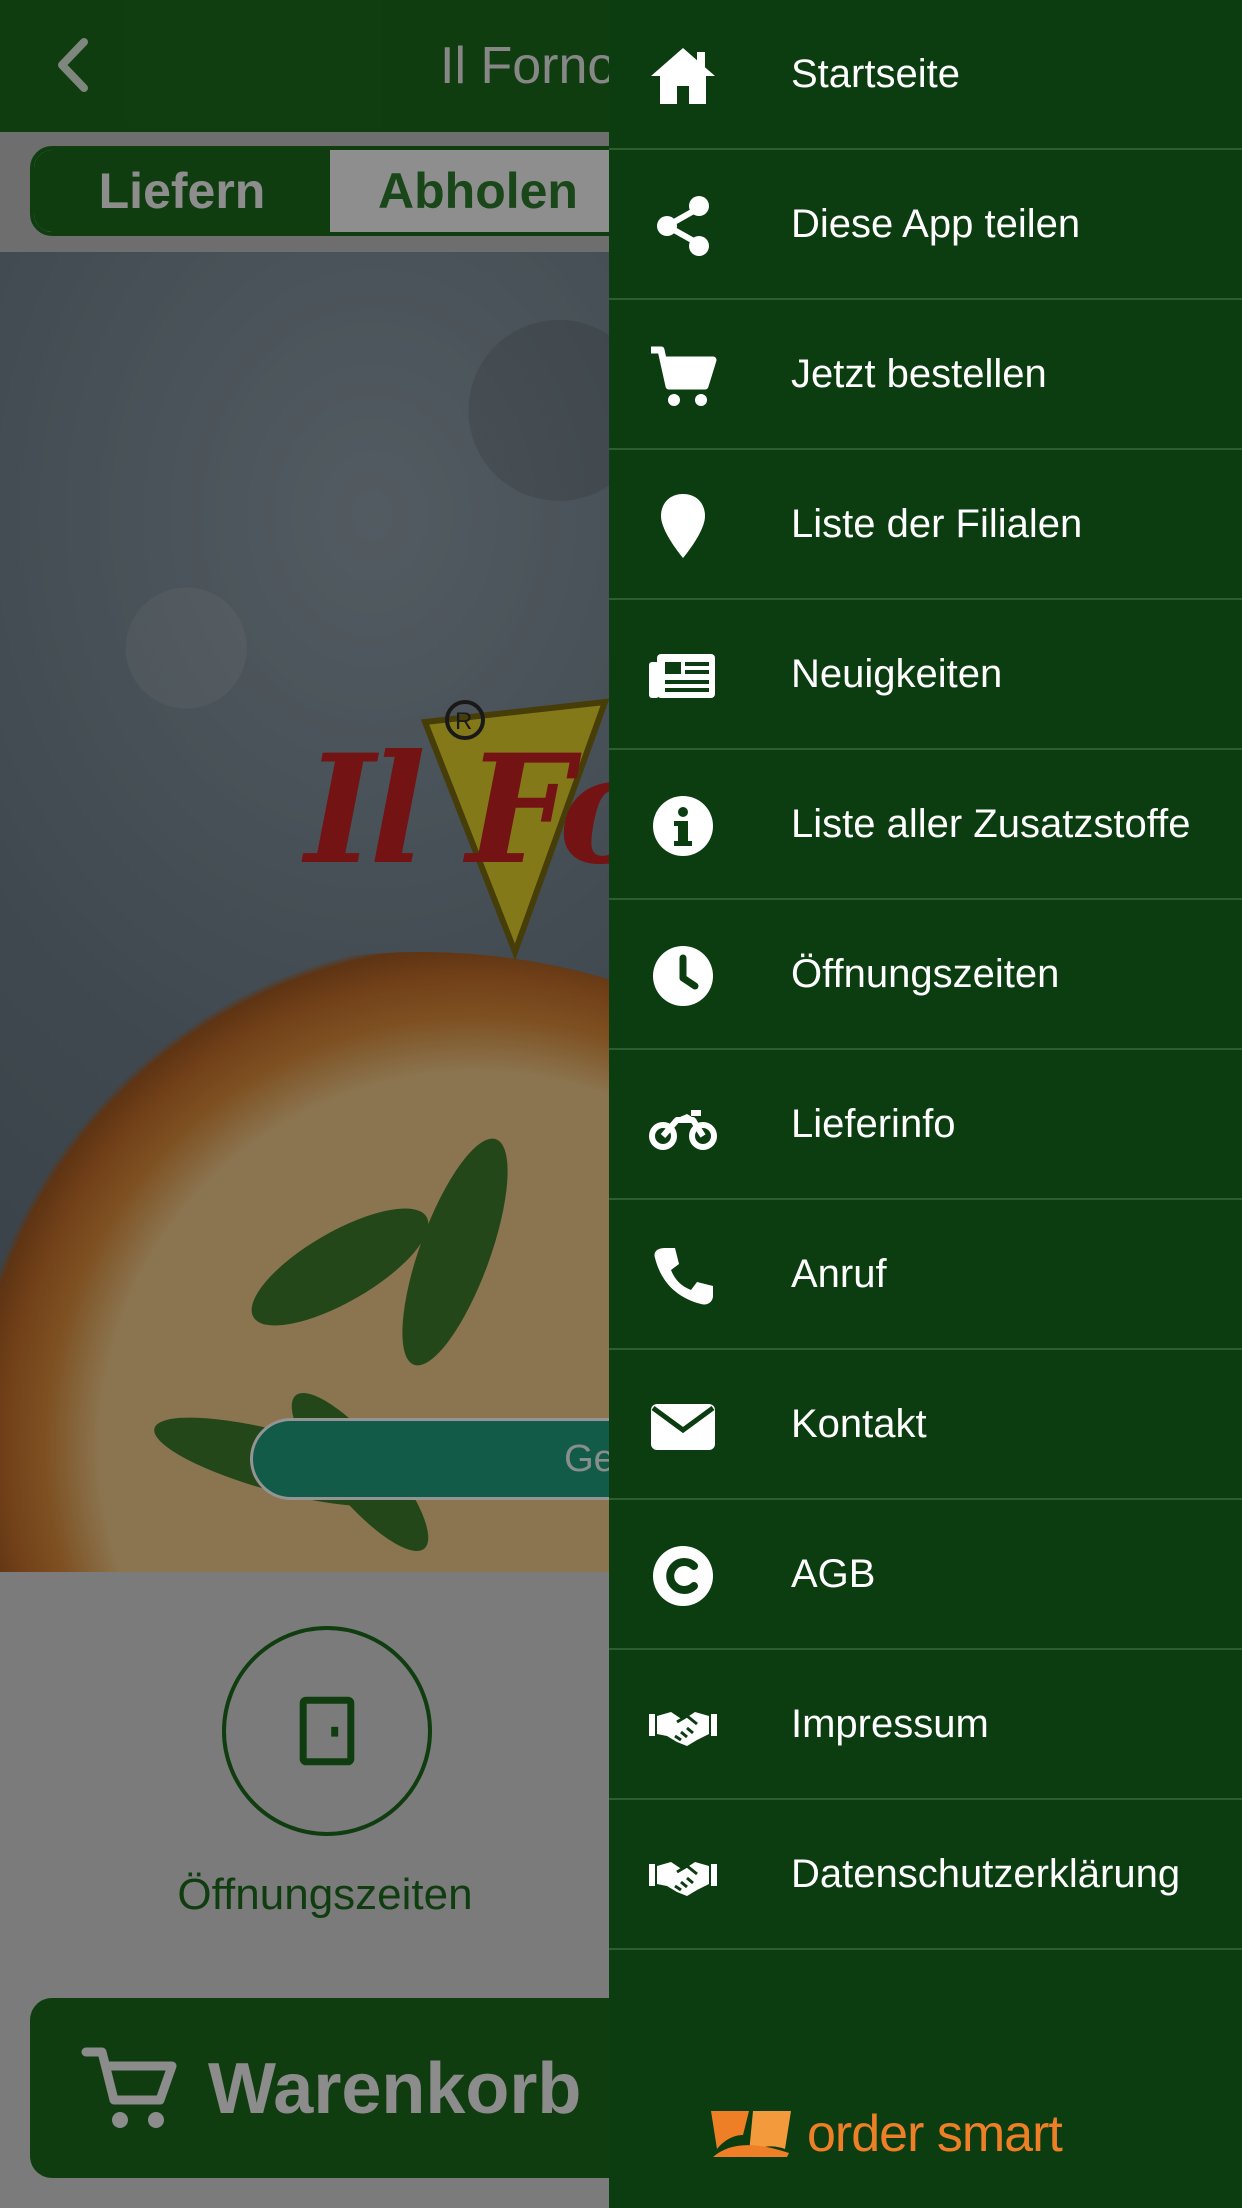 The width and height of the screenshot is (1242, 2208). What do you see at coordinates (683, 226) in the screenshot?
I see `share-icon` at bounding box center [683, 226].